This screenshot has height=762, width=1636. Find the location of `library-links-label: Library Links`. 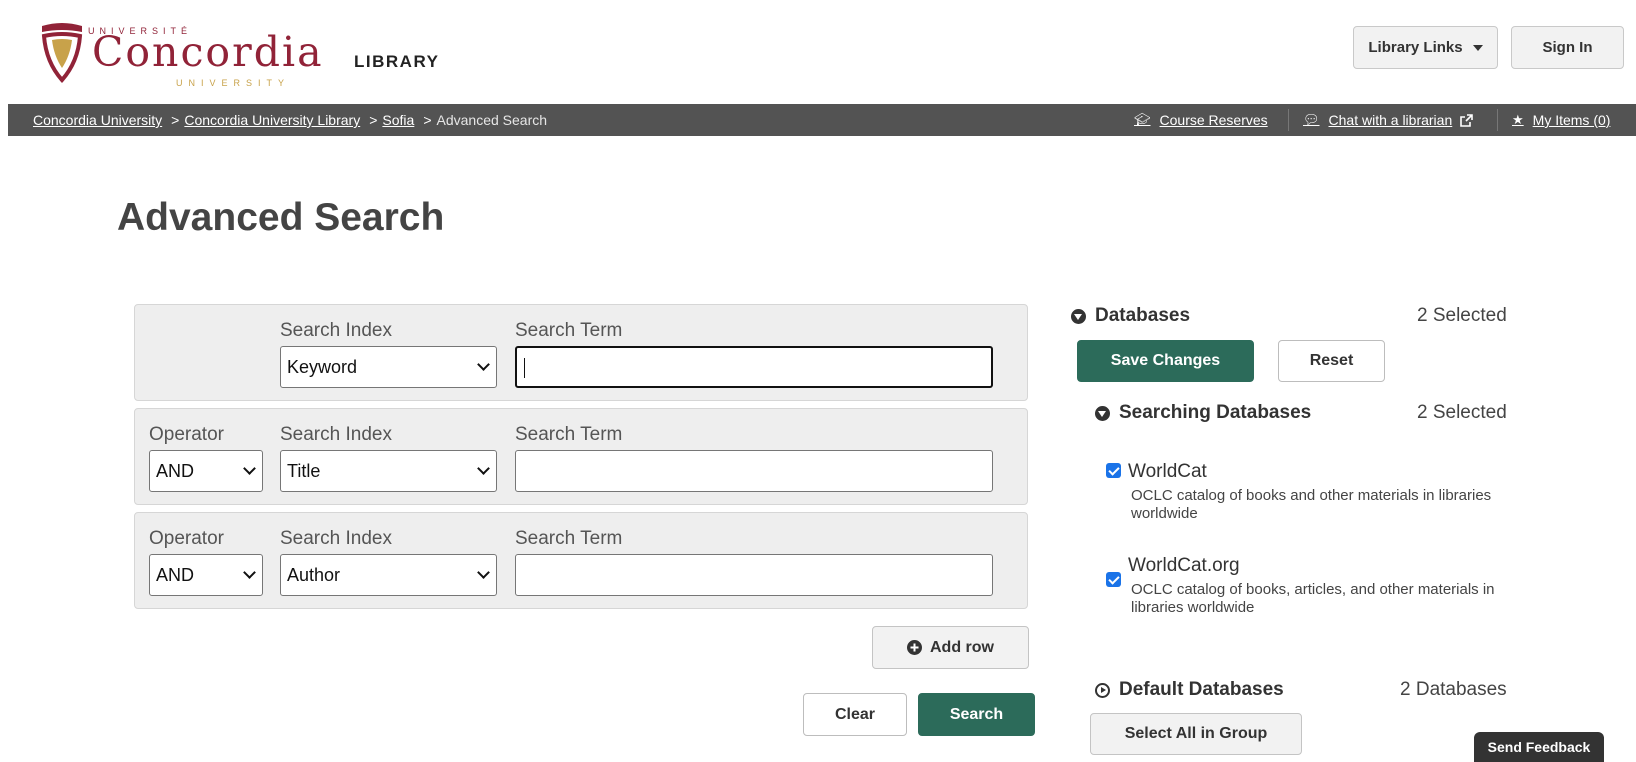

library-links-label: Library Links is located at coordinates (1415, 47).